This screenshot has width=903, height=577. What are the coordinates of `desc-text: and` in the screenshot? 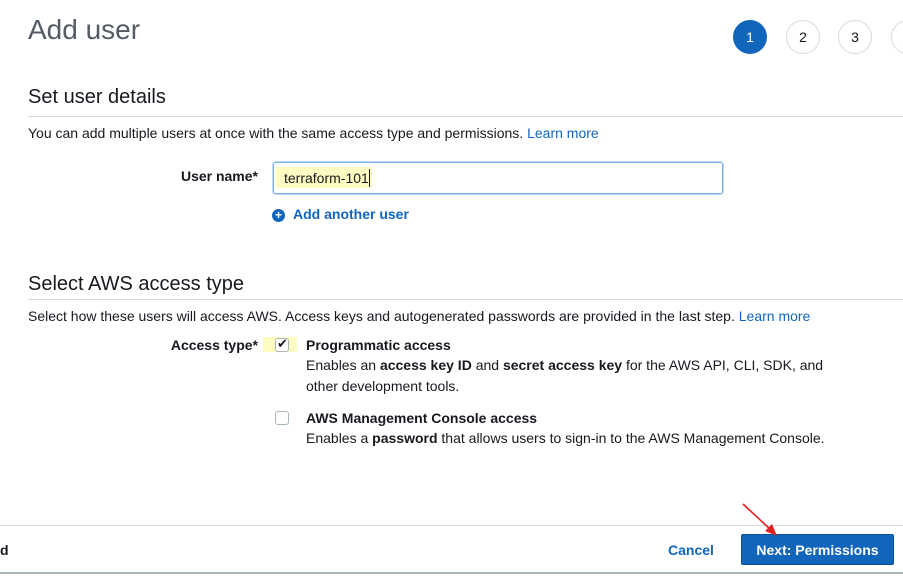 It's located at (487, 365).